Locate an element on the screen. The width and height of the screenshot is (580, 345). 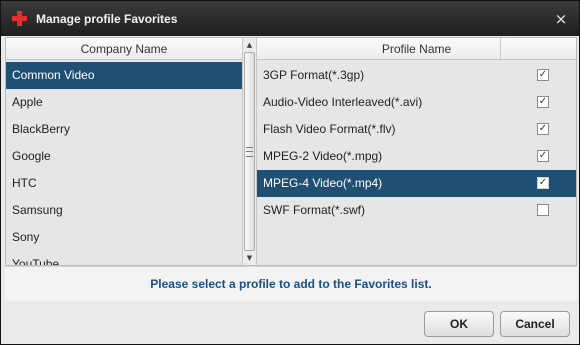
company-item: HTC is located at coordinates (124, 183).